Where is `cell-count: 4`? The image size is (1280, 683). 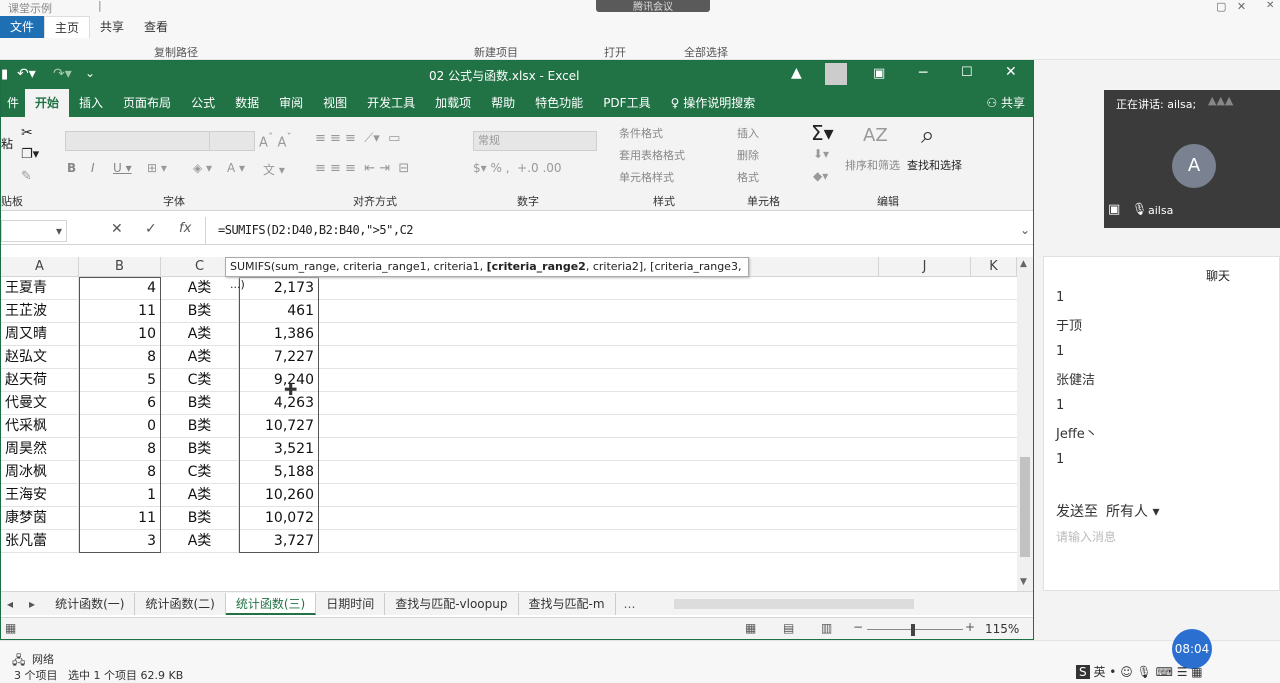 cell-count: 4 is located at coordinates (120, 288).